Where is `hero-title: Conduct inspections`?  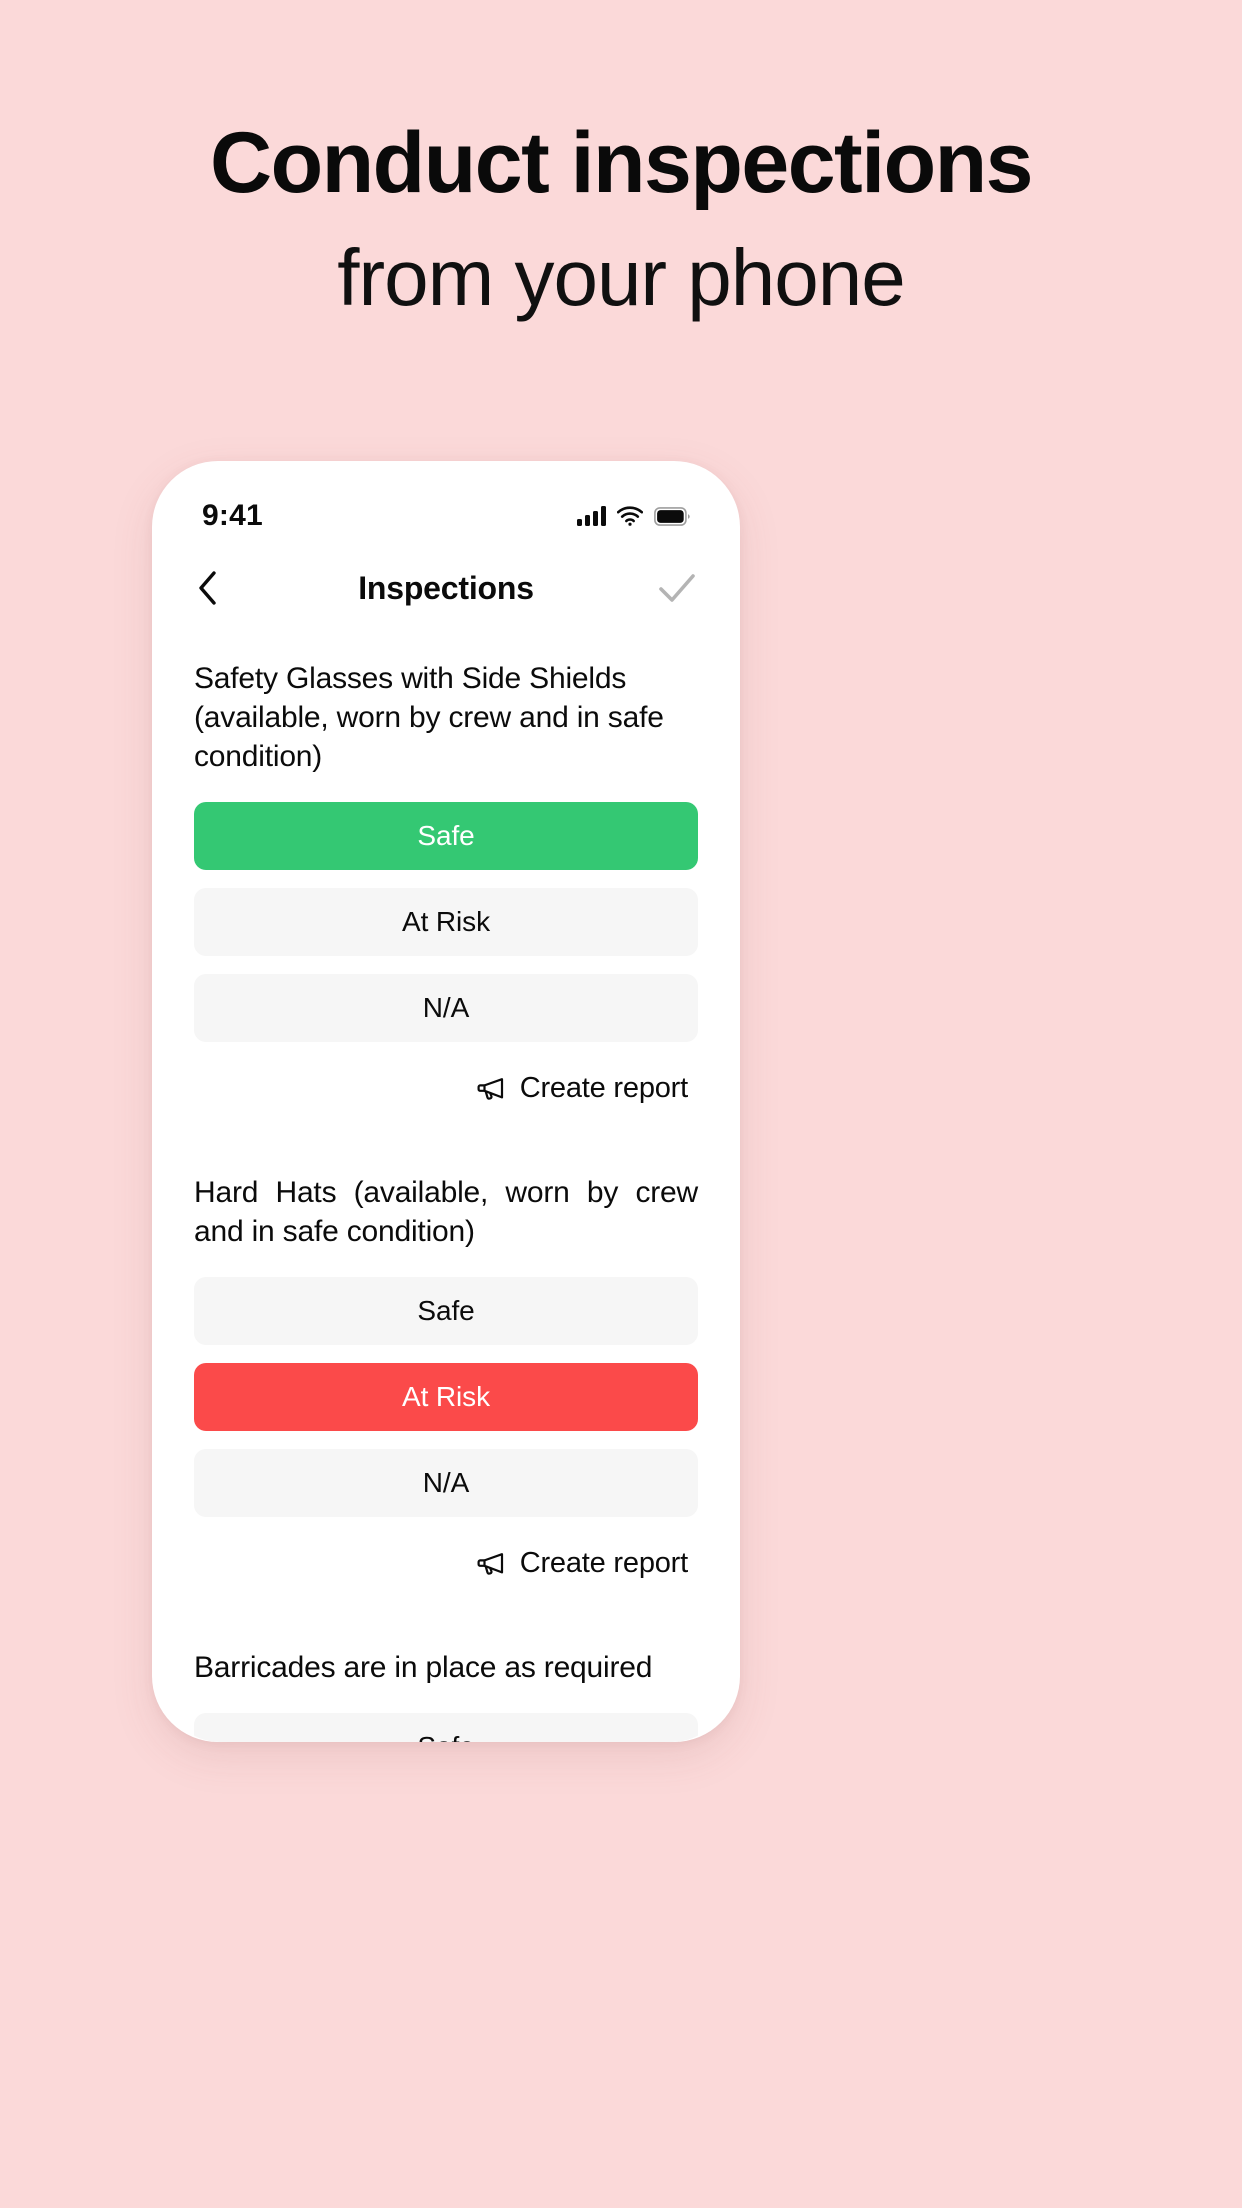 hero-title: Conduct inspections is located at coordinates (621, 163).